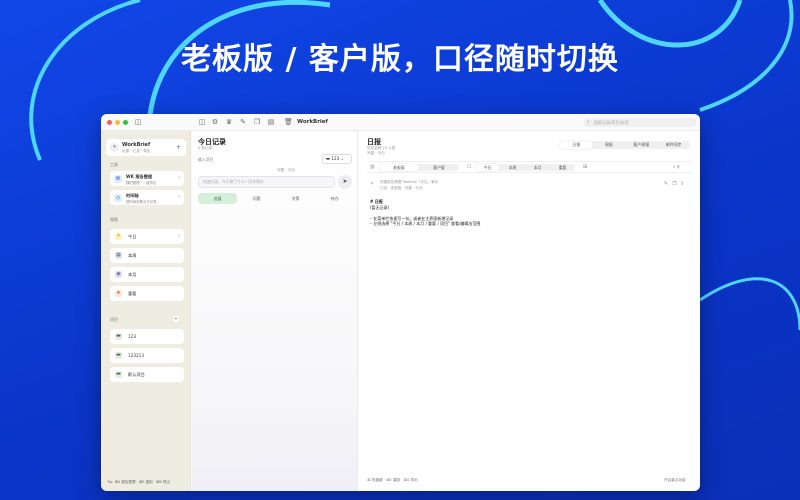  I want to click on tab-boss-version: 老板版, so click(399, 167).